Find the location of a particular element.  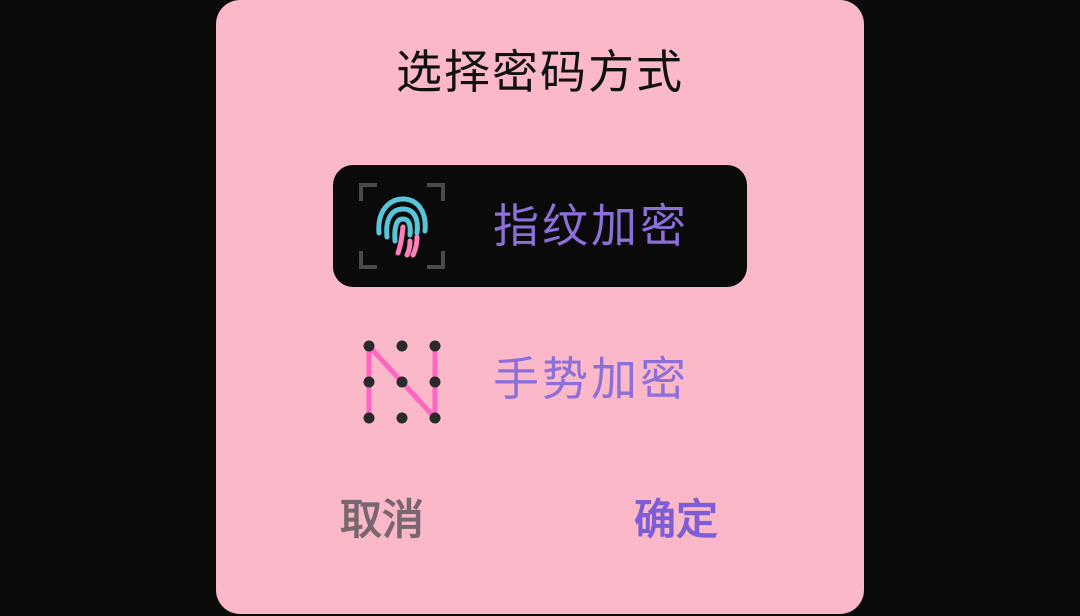

confirm-button: 确定 is located at coordinates (676, 520).